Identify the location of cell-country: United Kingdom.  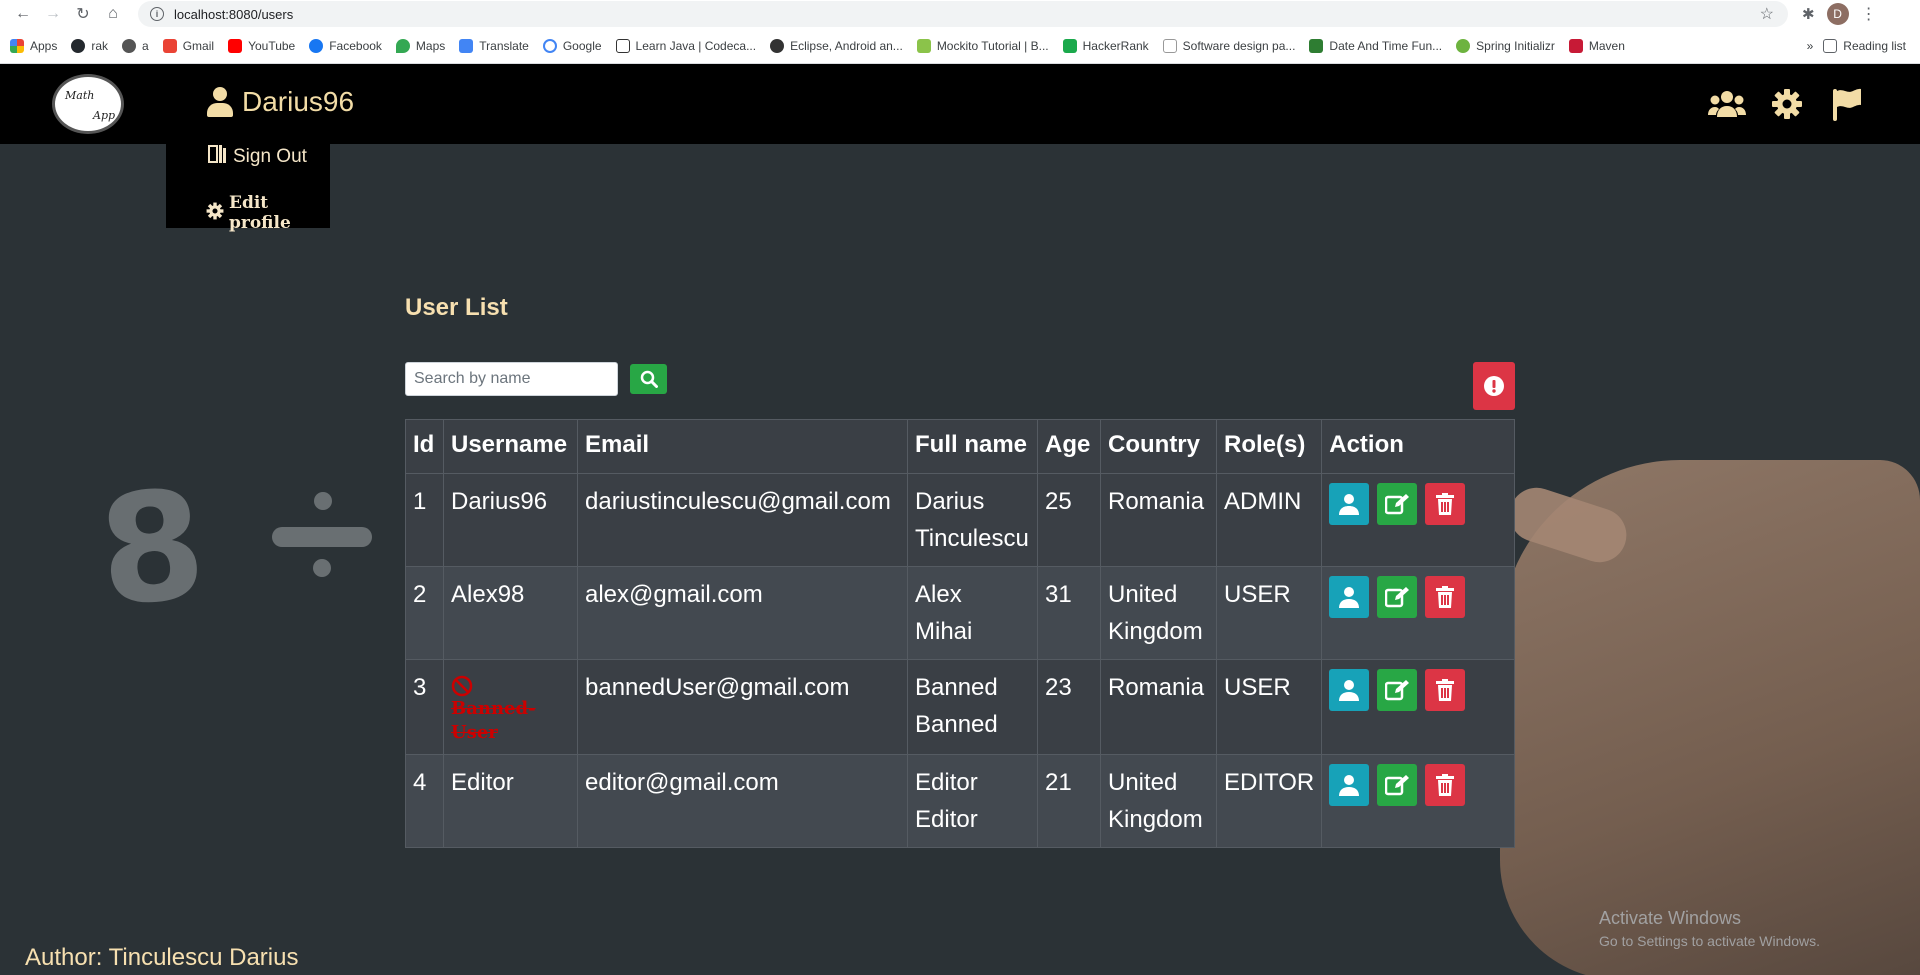
(1158, 613).